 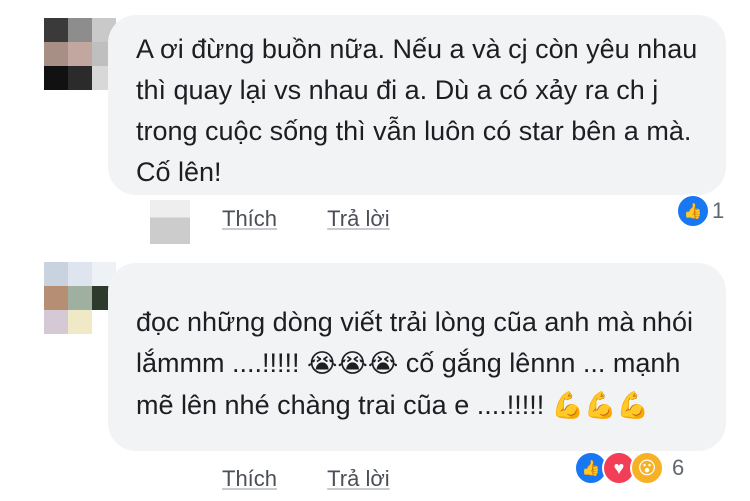 I want to click on reaction-count: 6, so click(x=678, y=467).